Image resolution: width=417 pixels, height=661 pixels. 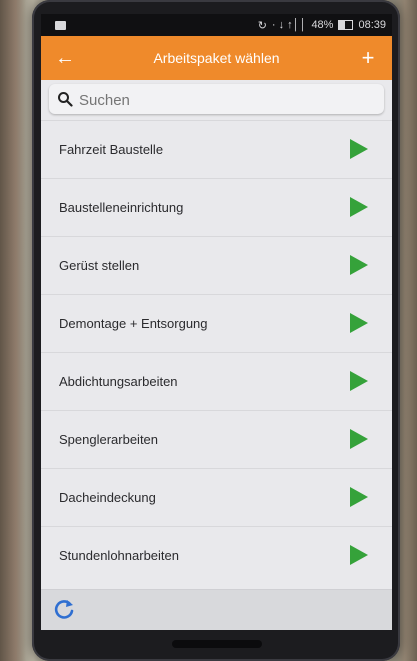 I want to click on battery-percent: 48%, so click(x=322, y=25).